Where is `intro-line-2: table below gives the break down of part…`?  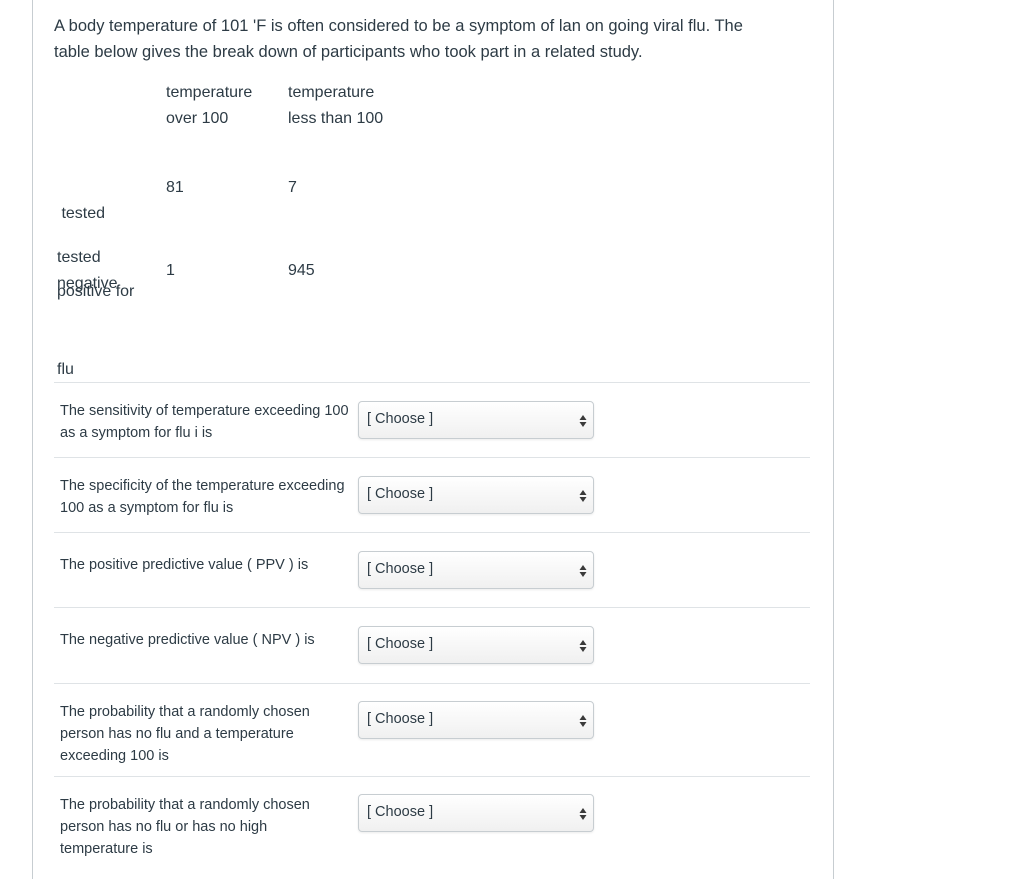 intro-line-2: table below gives the break down of part… is located at coordinates (348, 52).